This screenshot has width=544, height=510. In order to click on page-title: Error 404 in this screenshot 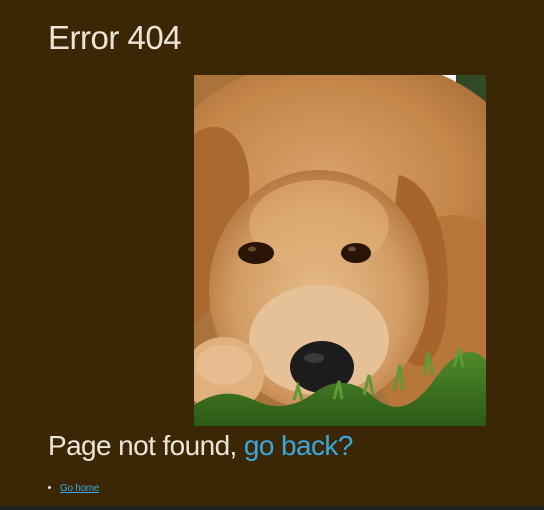, I will do `click(115, 37)`.